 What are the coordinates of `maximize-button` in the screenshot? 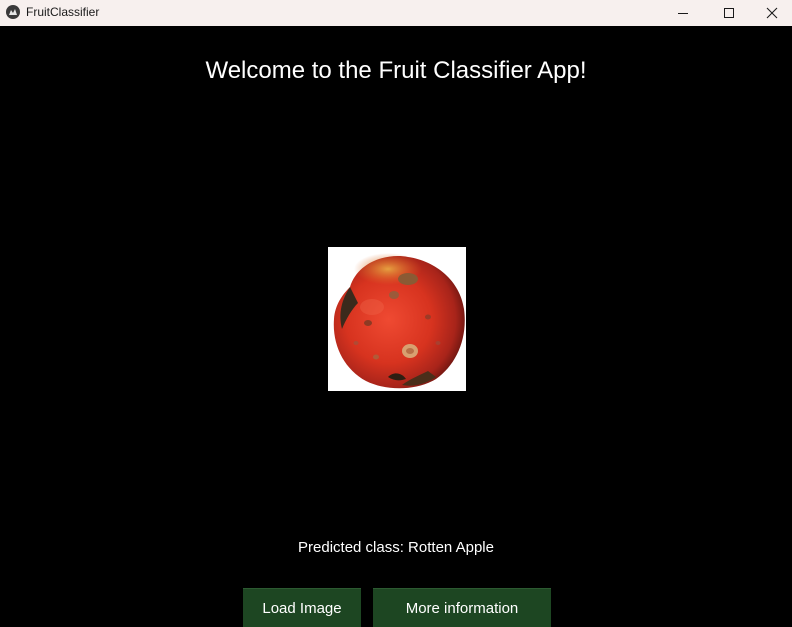 It's located at (729, 13).